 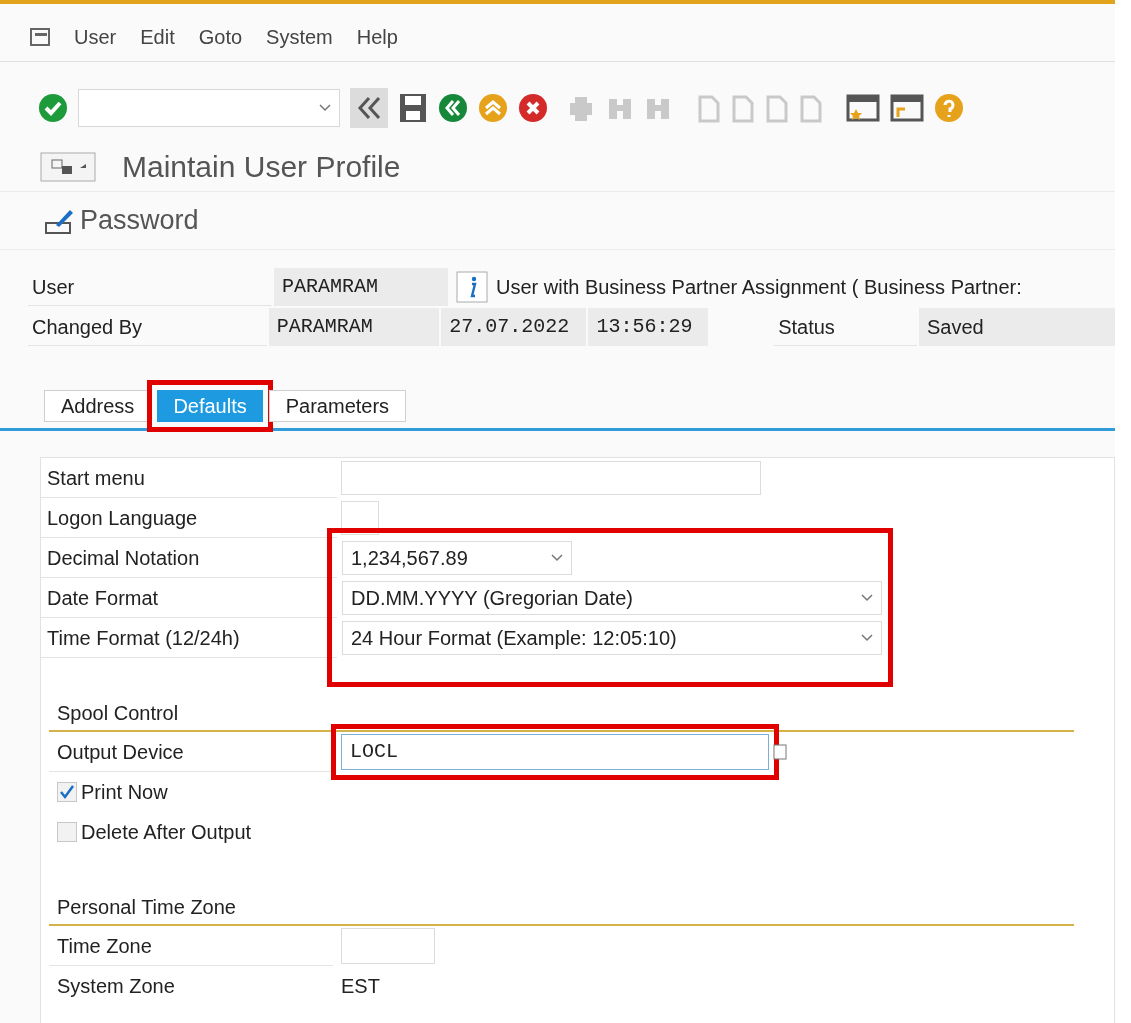 I want to click on field-label: Time Zone, so click(x=104, y=946).